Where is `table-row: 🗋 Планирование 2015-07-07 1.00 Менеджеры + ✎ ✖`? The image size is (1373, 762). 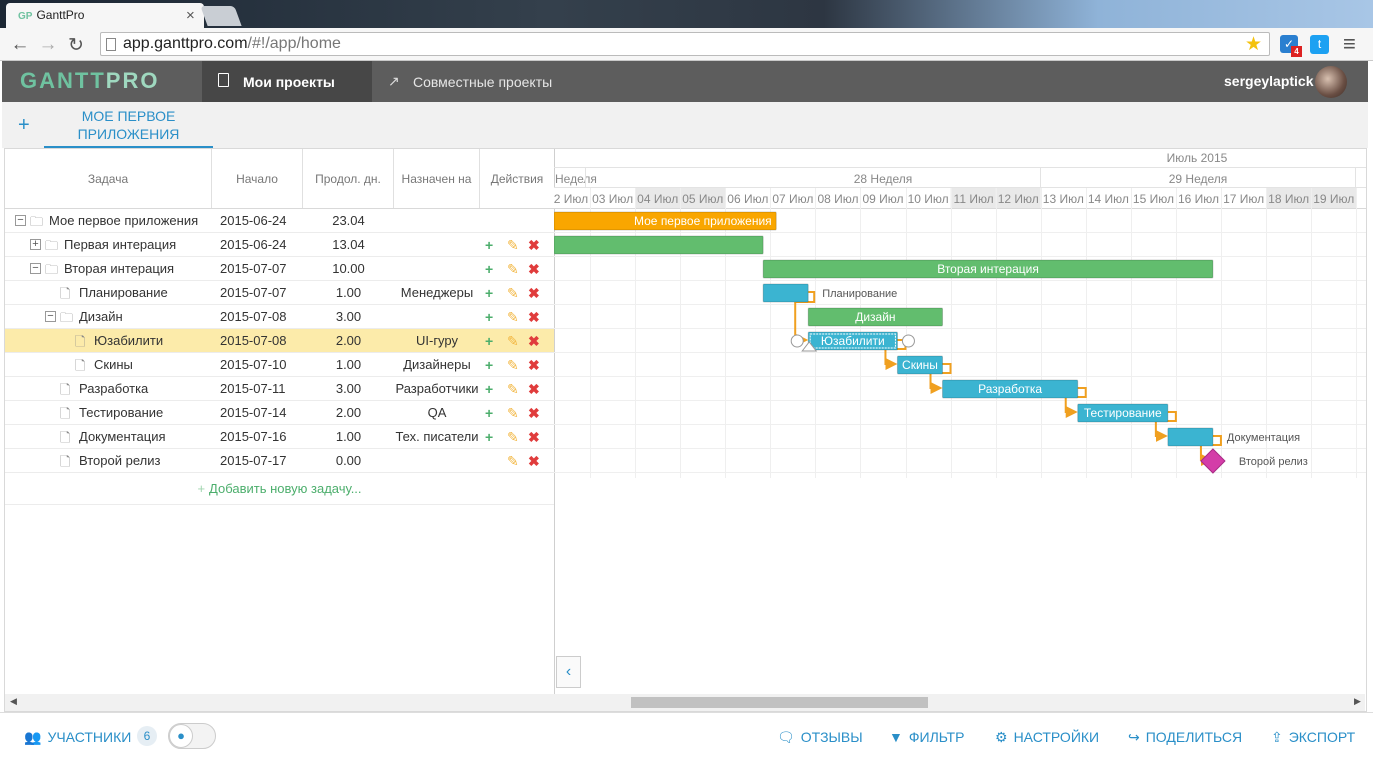 table-row: 🗋 Планирование 2015-07-07 1.00 Менеджеры + ✎ ✖ is located at coordinates (279, 293).